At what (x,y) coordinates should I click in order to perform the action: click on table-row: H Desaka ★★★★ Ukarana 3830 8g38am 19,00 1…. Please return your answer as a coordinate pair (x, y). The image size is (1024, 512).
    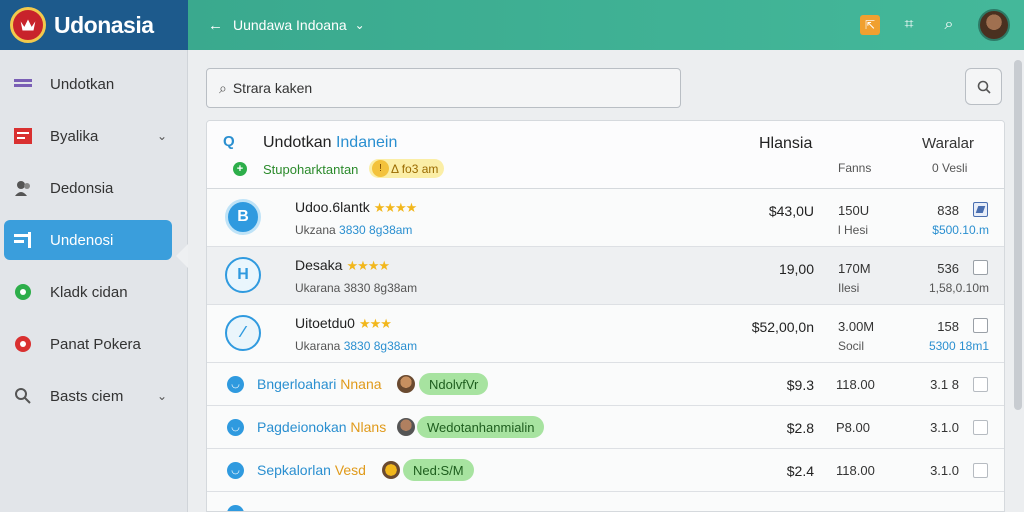
    Looking at the image, I should click on (605, 276).